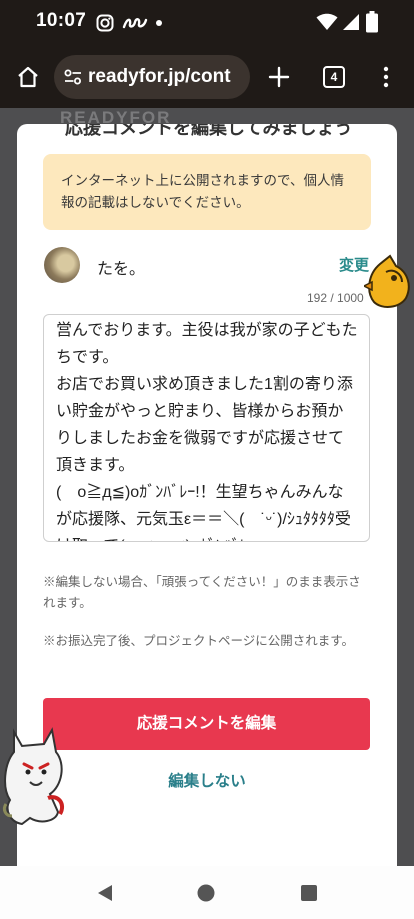 The width and height of the screenshot is (414, 919). Describe the element at coordinates (387, 281) in the screenshot. I see `bird-sticker-icon` at that location.